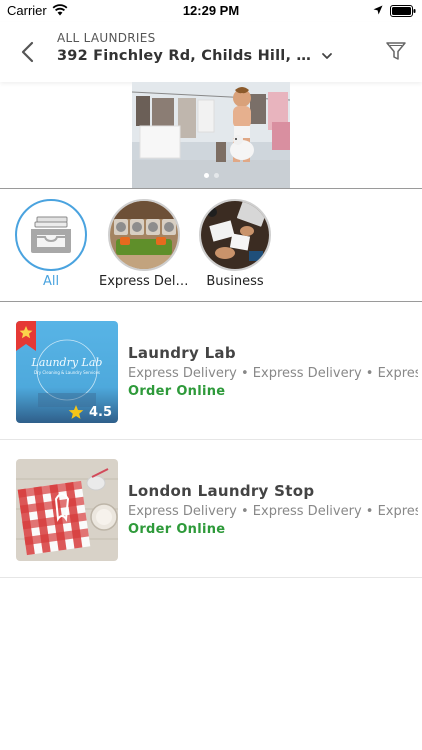 Image resolution: width=422 pixels, height=750 pixels. I want to click on tray-inbox-icon, so click(51, 234).